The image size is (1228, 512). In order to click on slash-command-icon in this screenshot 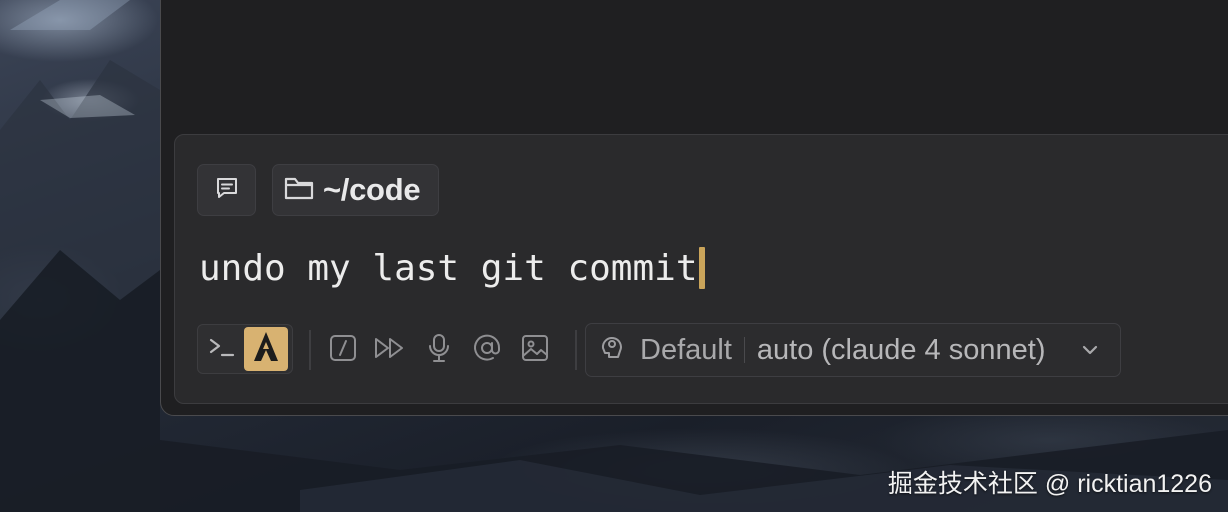, I will do `click(343, 350)`.